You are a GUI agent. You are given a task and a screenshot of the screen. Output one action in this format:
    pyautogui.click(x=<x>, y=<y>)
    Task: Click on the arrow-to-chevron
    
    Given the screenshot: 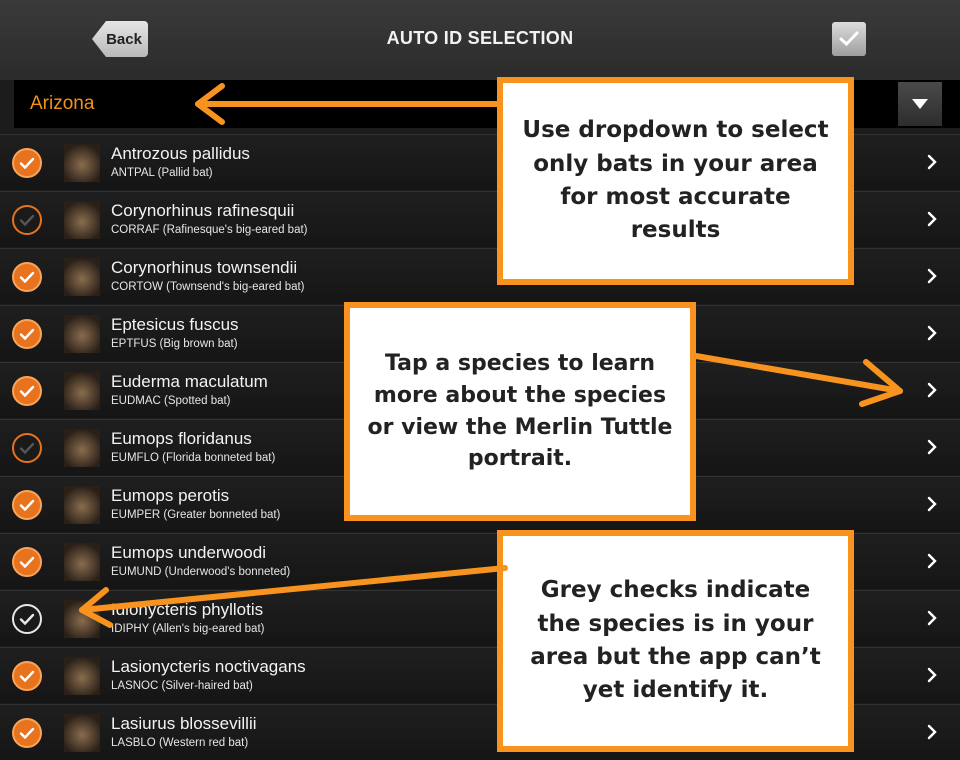 What is the action you would take?
    pyautogui.click(x=798, y=380)
    